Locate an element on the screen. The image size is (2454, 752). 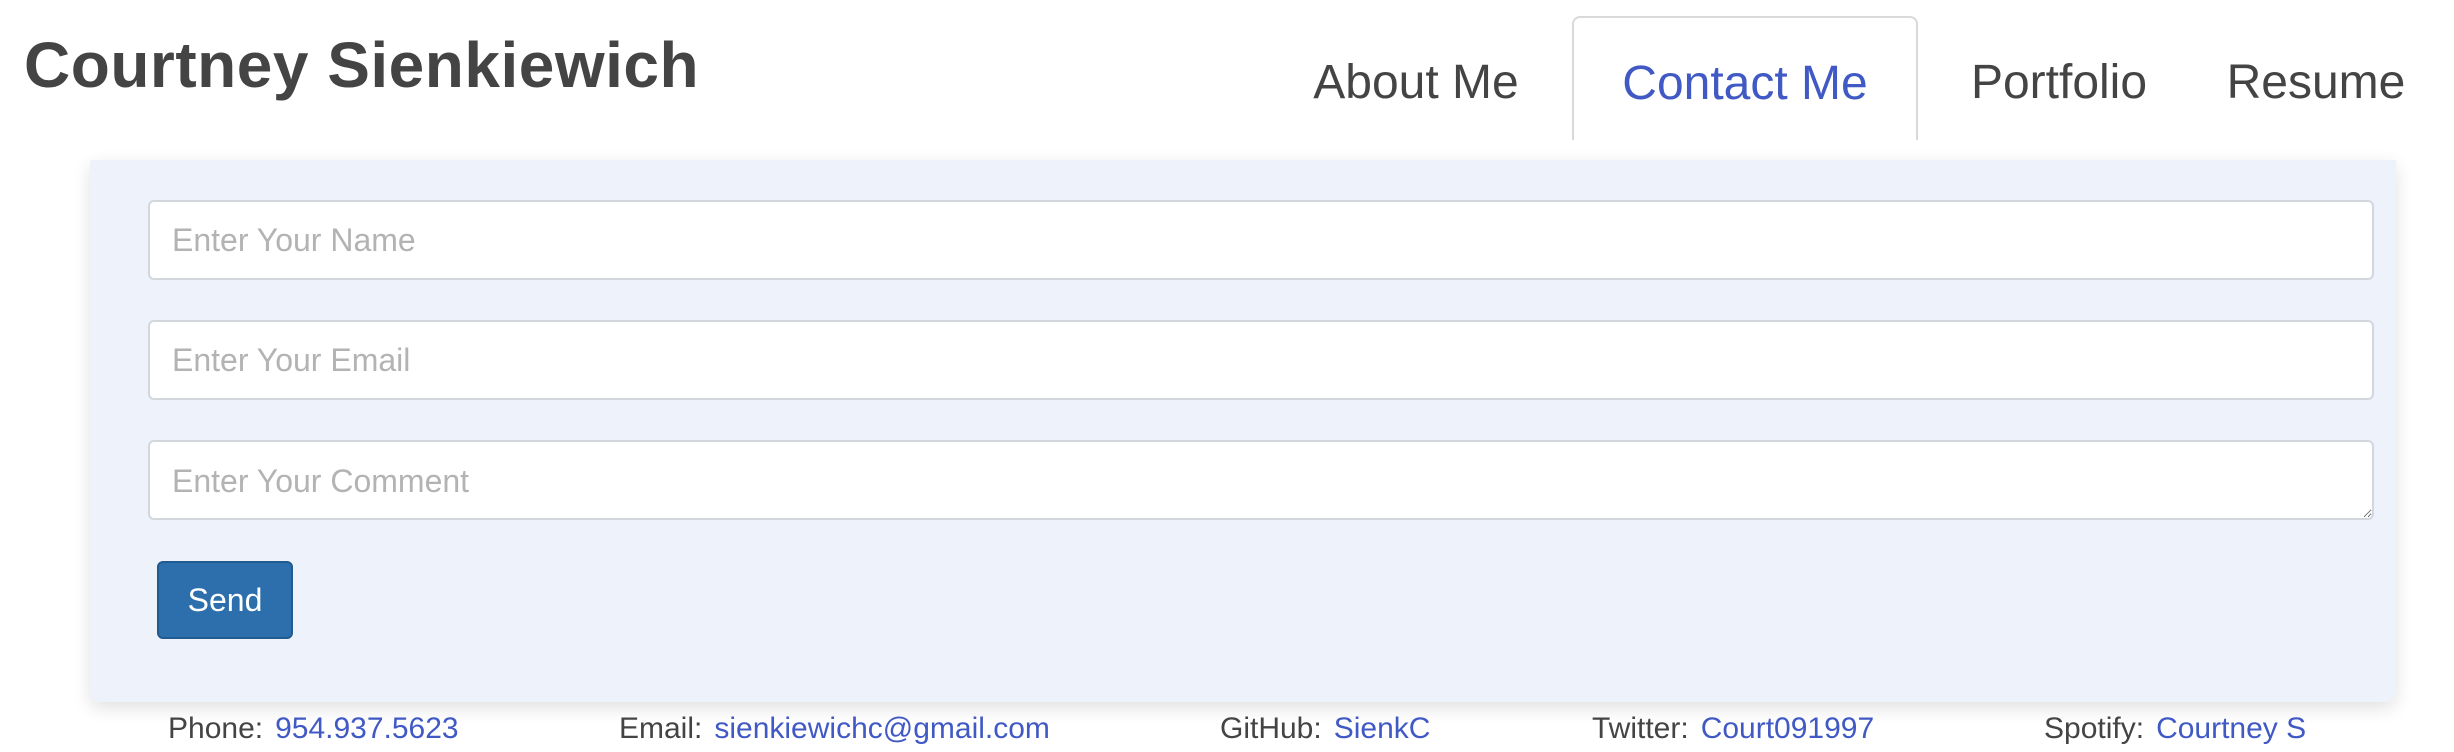
github-label: GitHub: is located at coordinates (1271, 728).